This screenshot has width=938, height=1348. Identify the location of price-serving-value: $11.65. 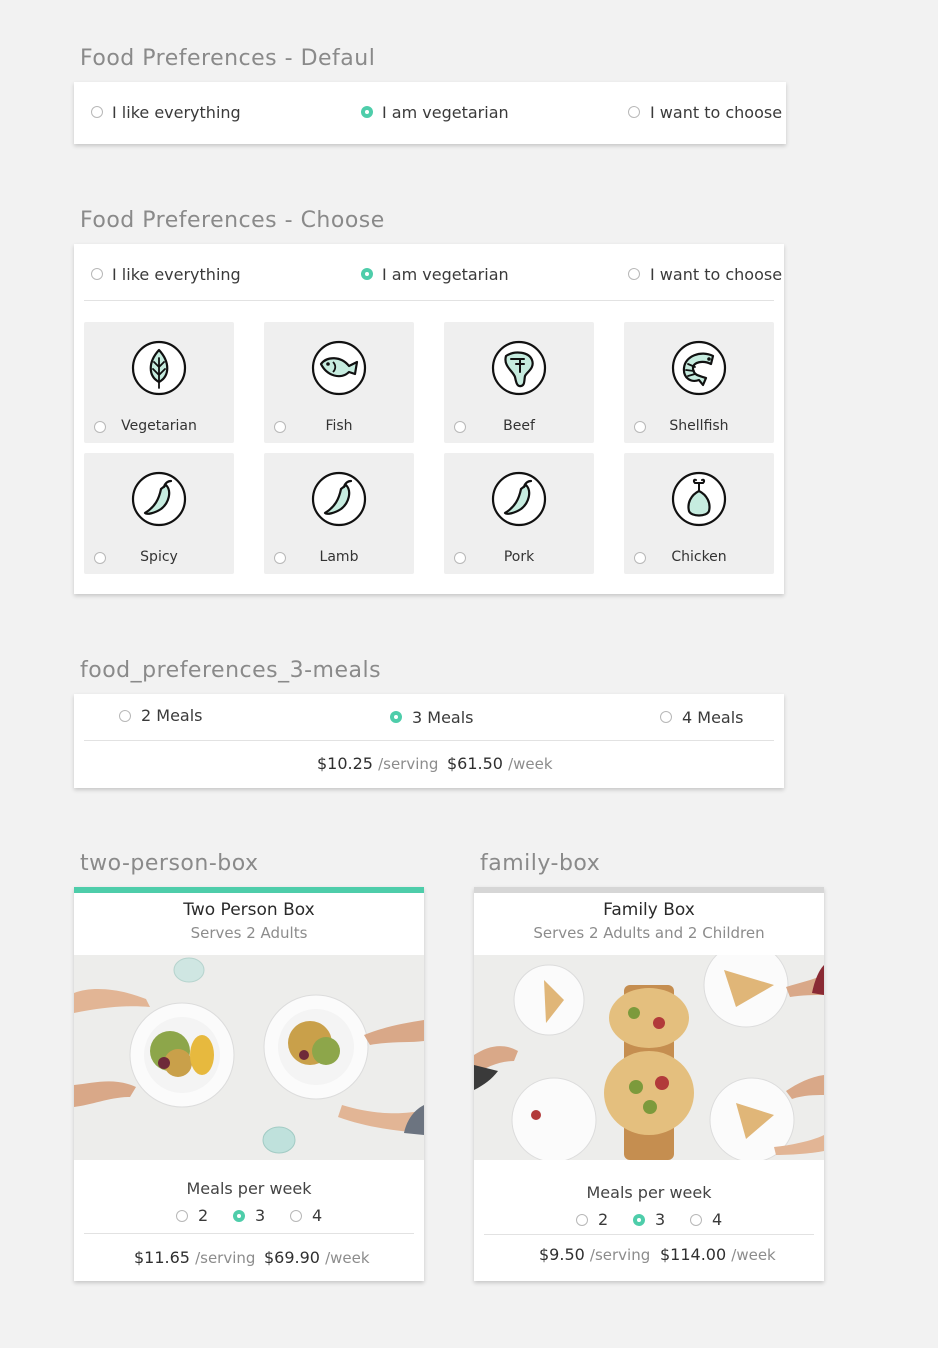
(162, 1257).